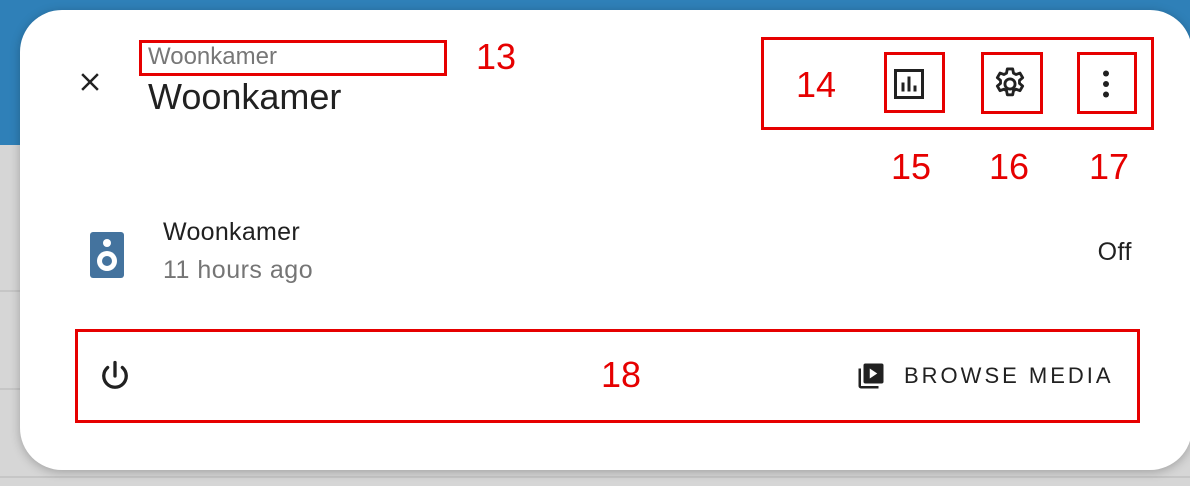 The height and width of the screenshot is (486, 1190). I want to click on history-button, so click(909, 84).